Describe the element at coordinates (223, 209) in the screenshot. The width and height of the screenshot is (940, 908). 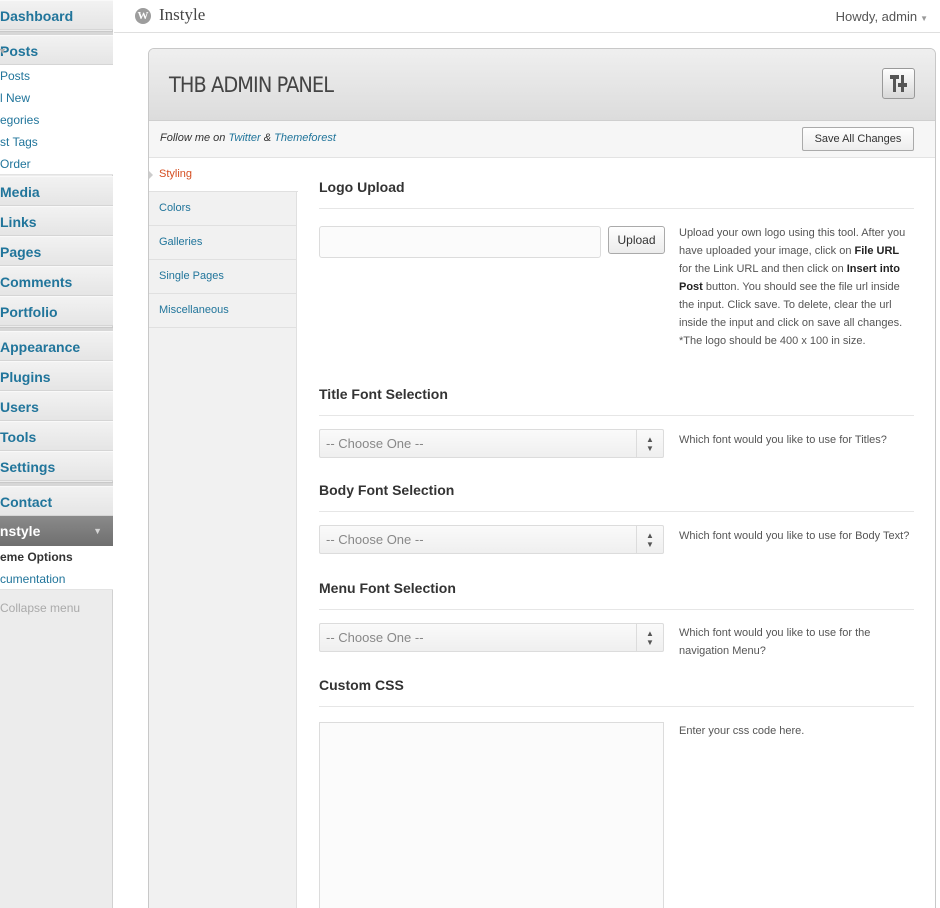
I see `tab-colors: Colors` at that location.